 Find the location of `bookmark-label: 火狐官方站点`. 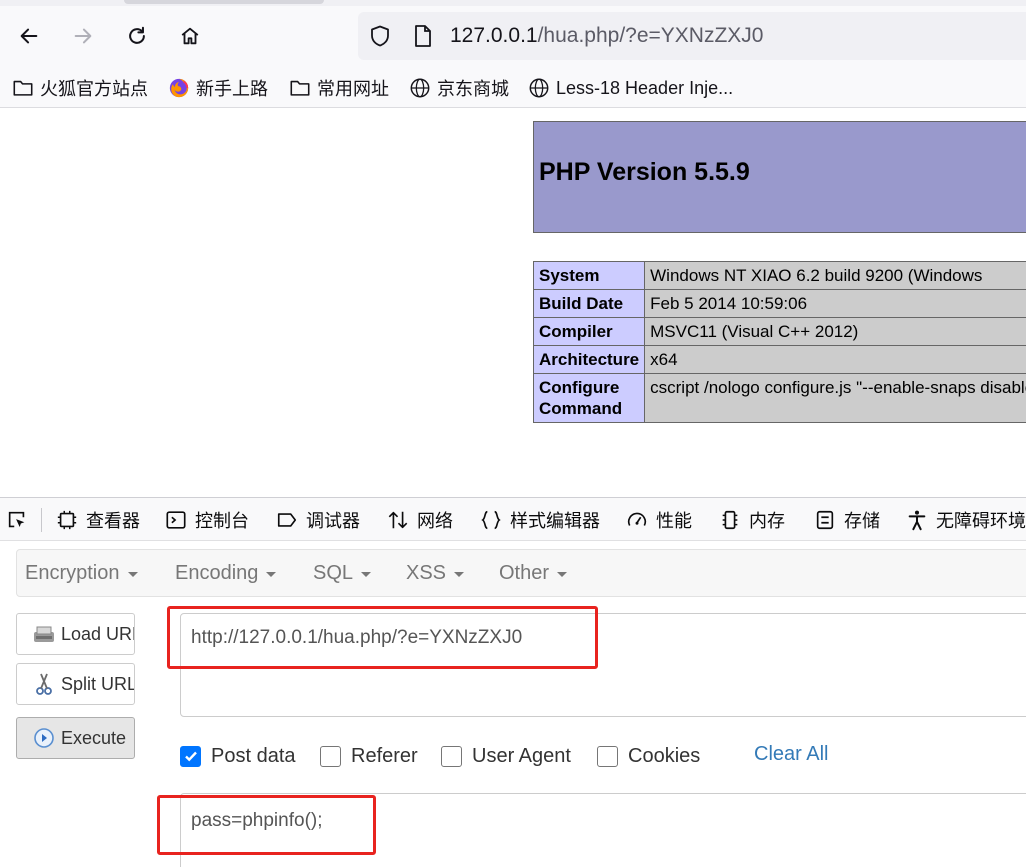

bookmark-label: 火狐官方站点 is located at coordinates (94, 89).